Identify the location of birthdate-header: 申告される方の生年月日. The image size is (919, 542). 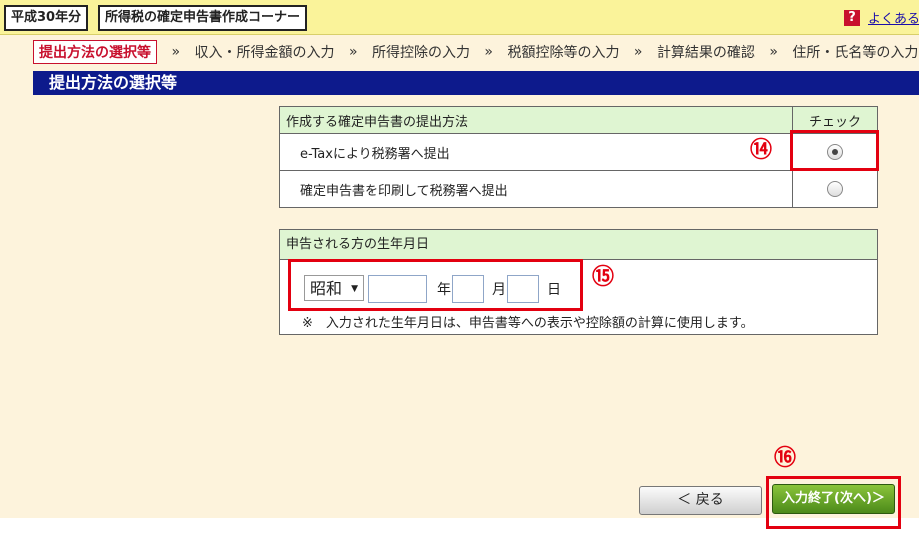
(578, 245).